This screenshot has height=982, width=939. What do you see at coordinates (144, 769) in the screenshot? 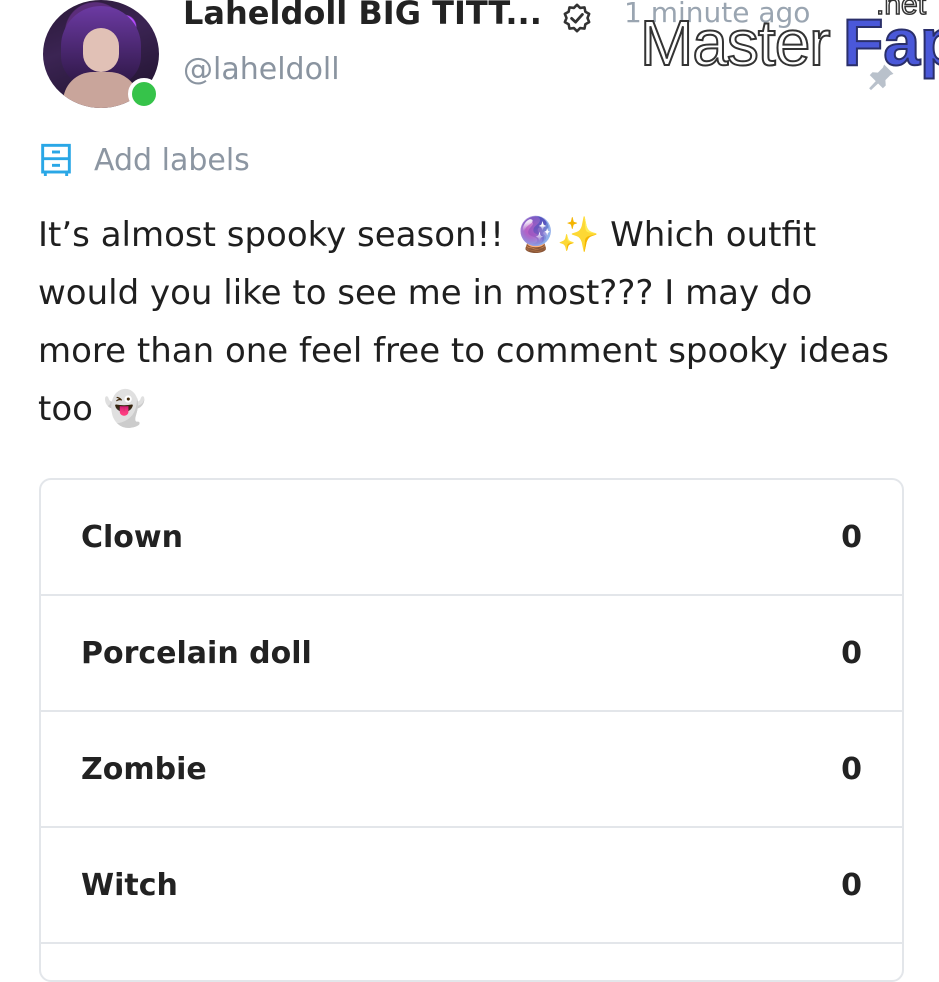
I see `poll-option-label: Zombie` at bounding box center [144, 769].